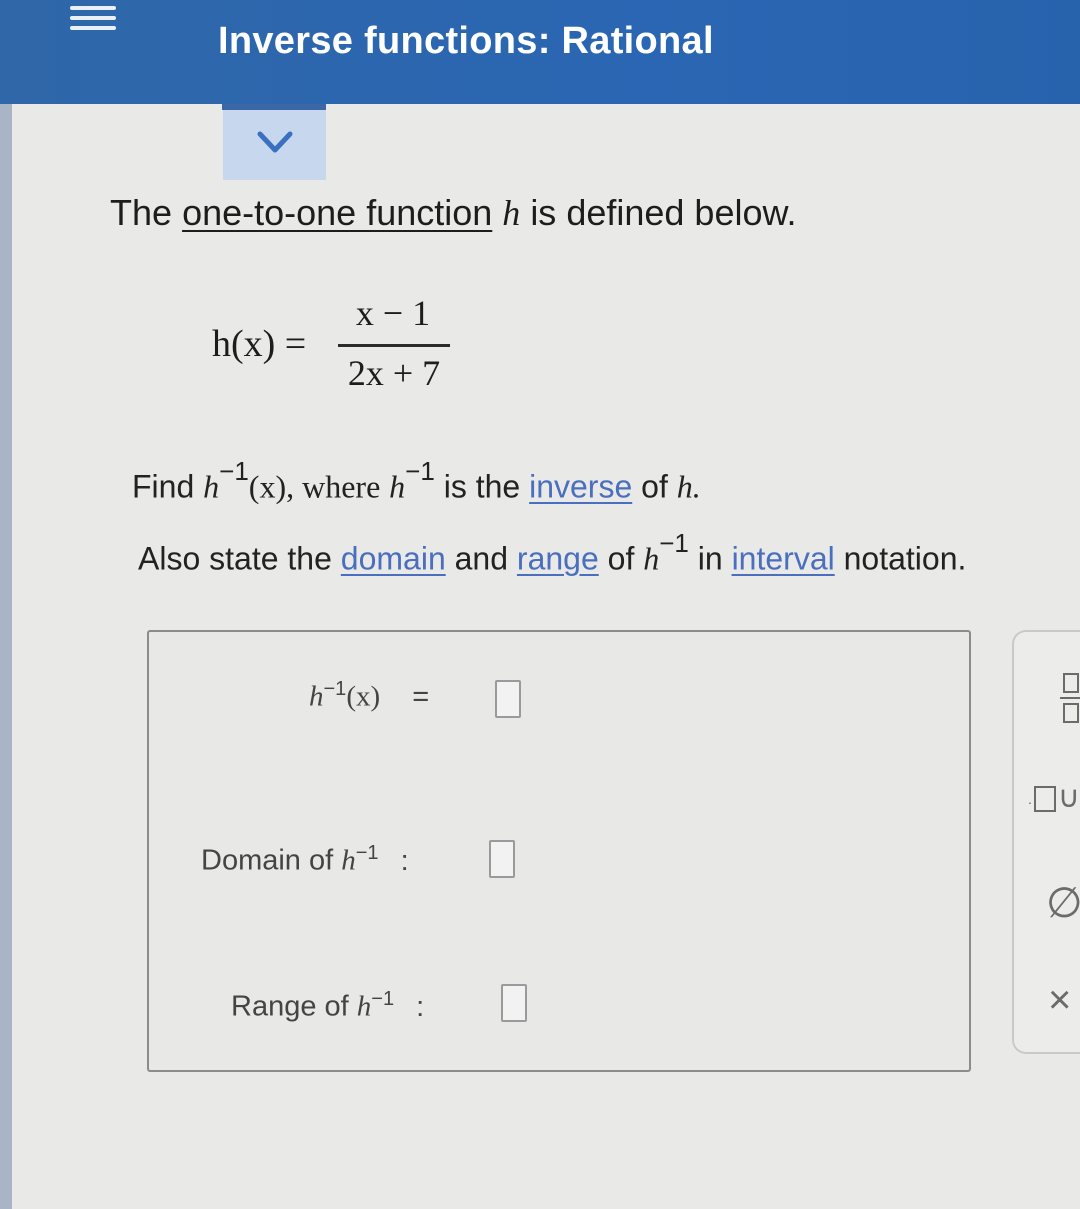 Image resolution: width=1080 pixels, height=1209 pixels. I want to click on fraction-bar, so click(394, 345).